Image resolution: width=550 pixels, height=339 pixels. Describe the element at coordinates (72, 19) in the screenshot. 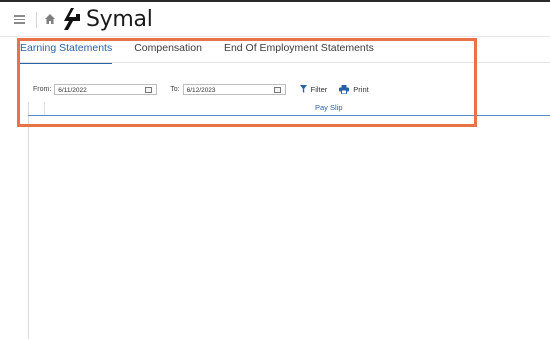

I see `symal-logo-mark-icon` at that location.